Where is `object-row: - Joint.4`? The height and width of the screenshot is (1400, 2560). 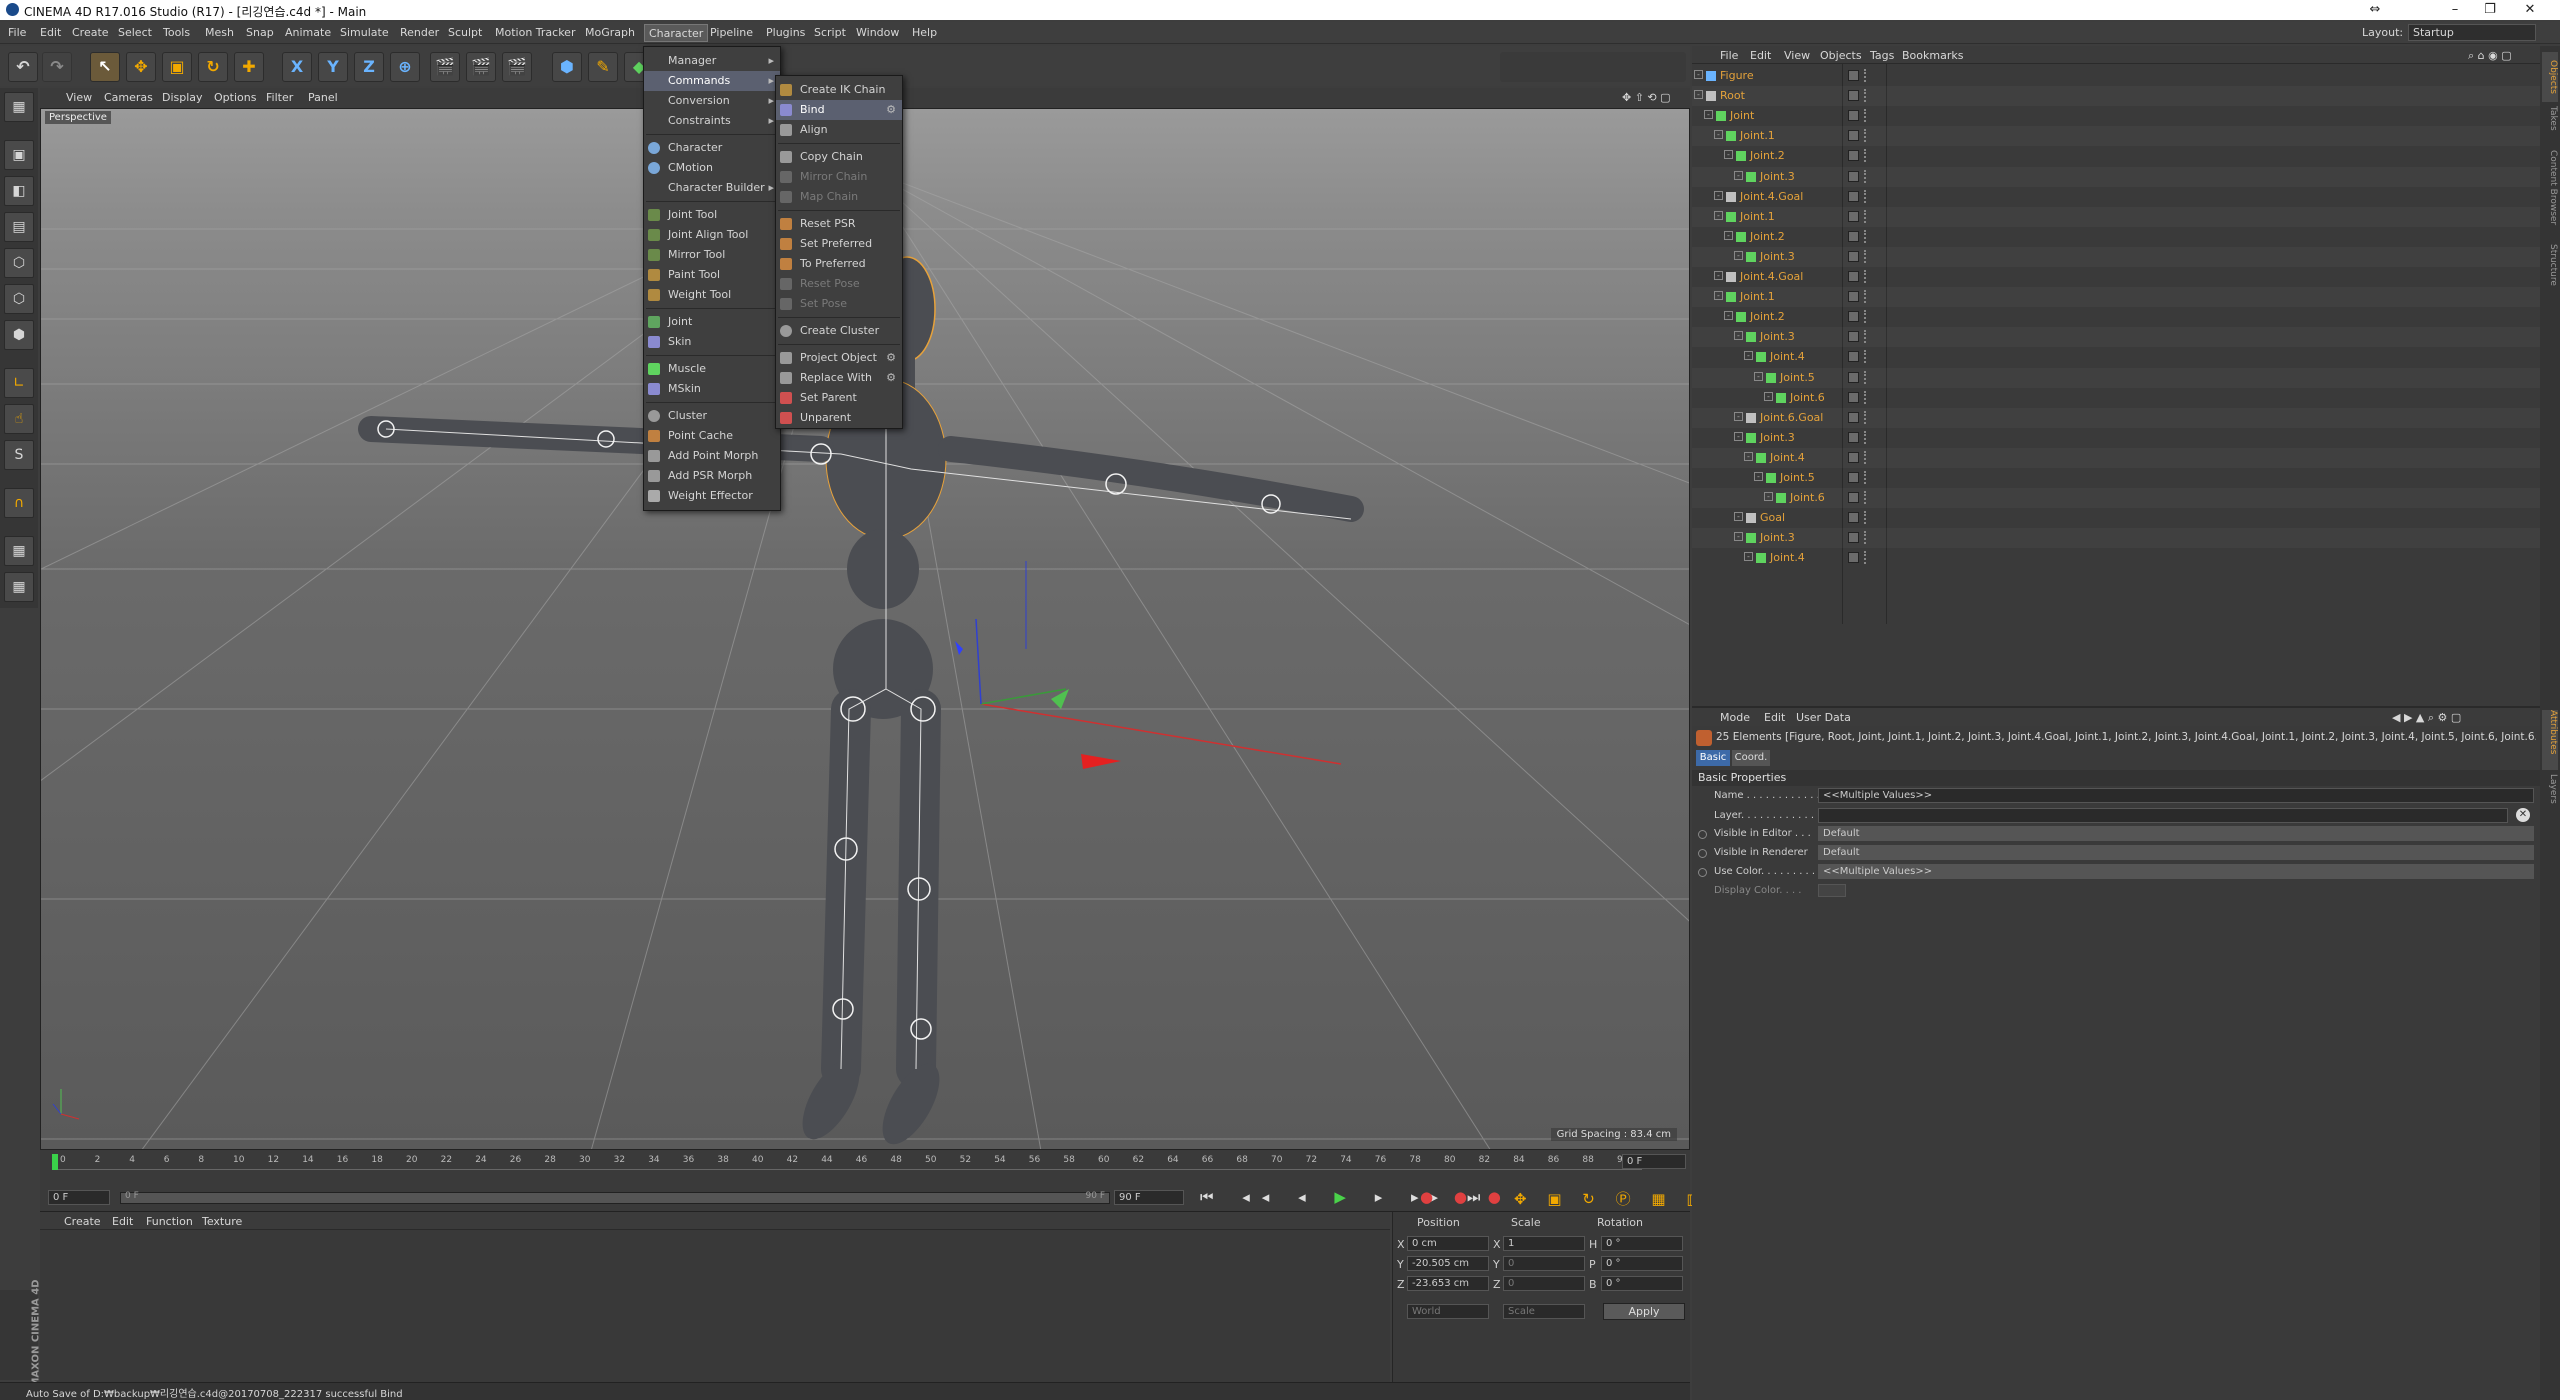
object-row: - Joint.4 is located at coordinates (2116, 558).